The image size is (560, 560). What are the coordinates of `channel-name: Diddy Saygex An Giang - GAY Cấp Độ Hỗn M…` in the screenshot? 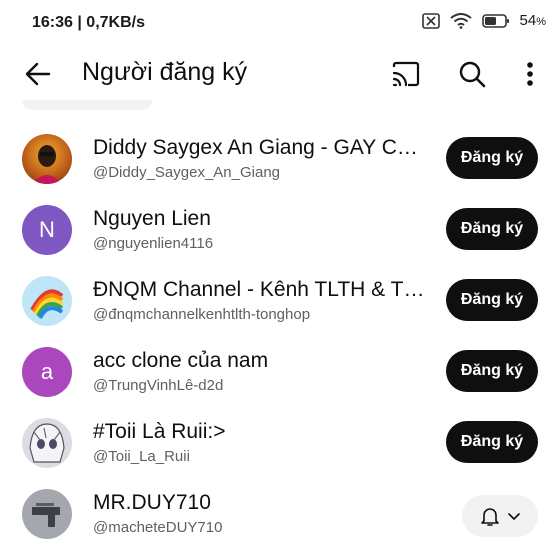 It's located at (260, 148).